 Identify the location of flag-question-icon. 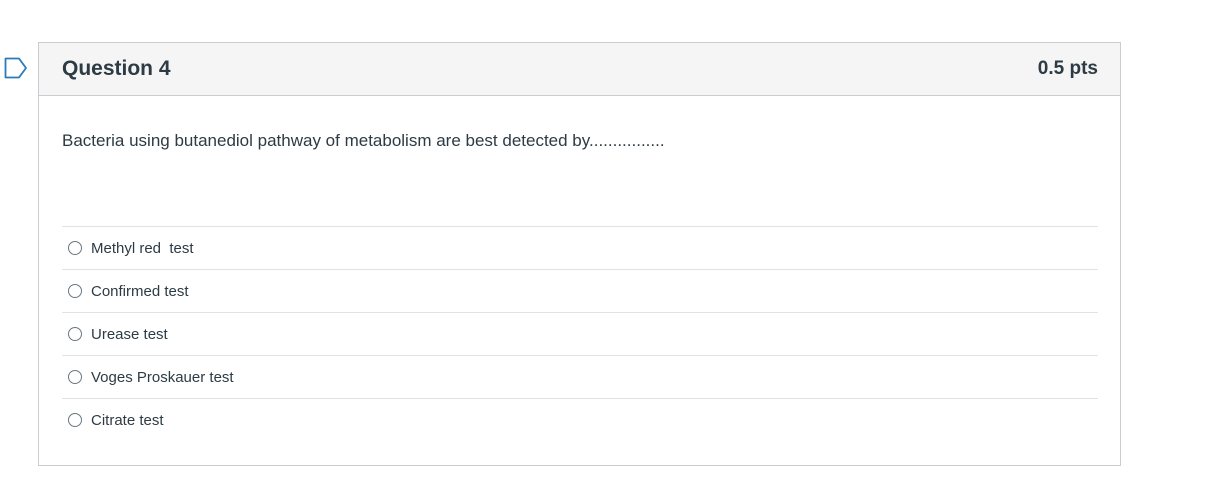
(16, 68).